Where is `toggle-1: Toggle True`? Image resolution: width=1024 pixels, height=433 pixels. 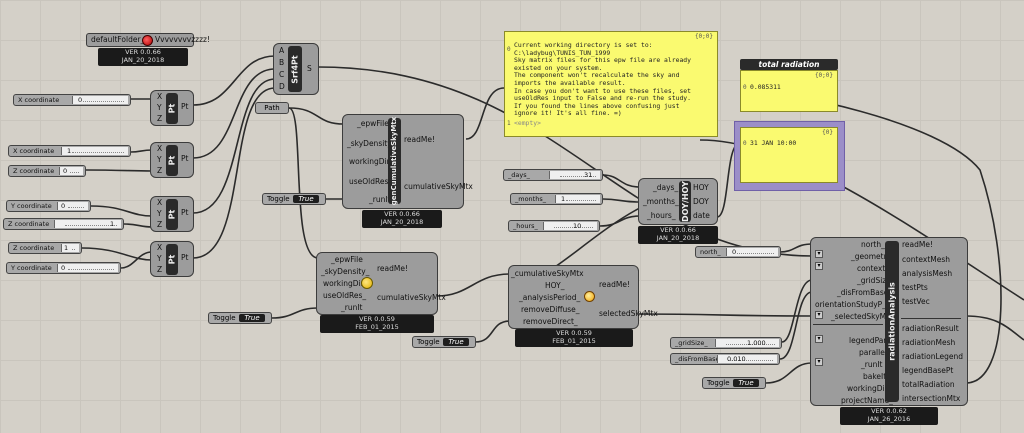
toggle-1: Toggle True is located at coordinates (294, 199).